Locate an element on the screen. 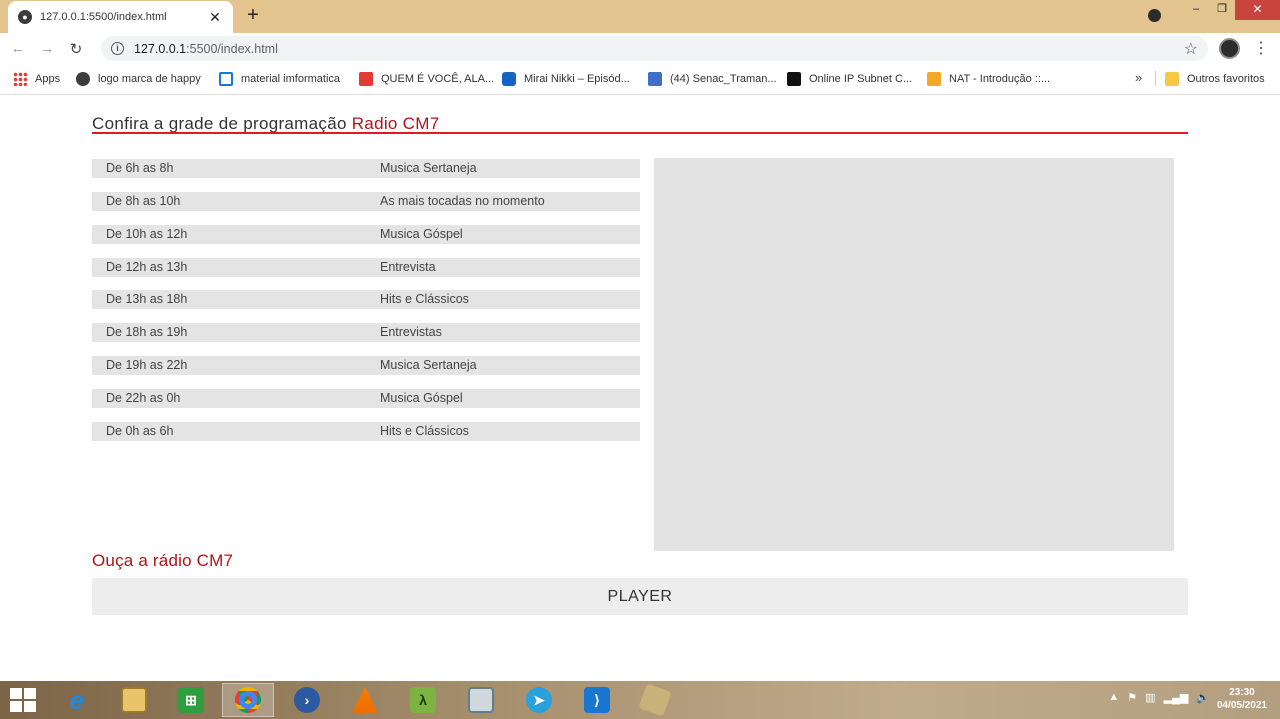  store-icon: ⊞ is located at coordinates (191, 700).